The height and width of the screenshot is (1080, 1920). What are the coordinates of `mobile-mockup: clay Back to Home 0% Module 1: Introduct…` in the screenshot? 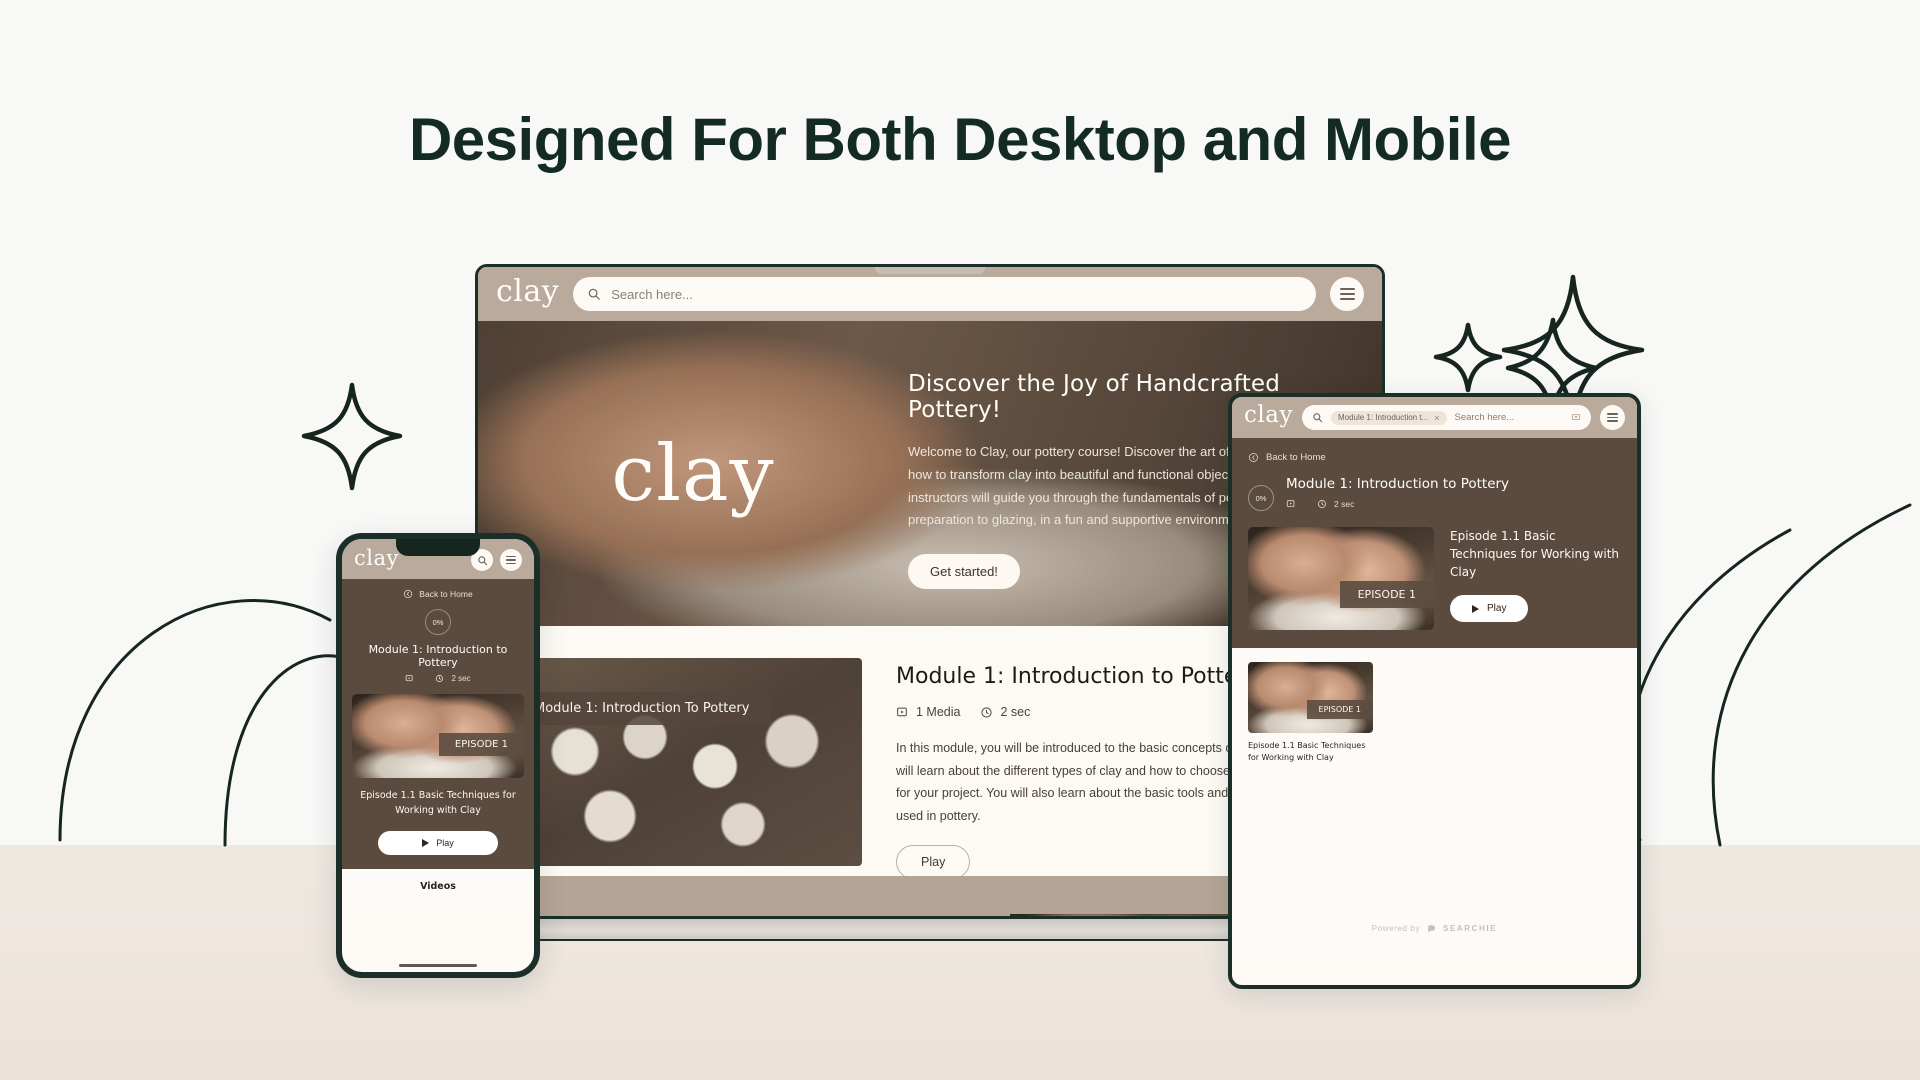 It's located at (438, 755).